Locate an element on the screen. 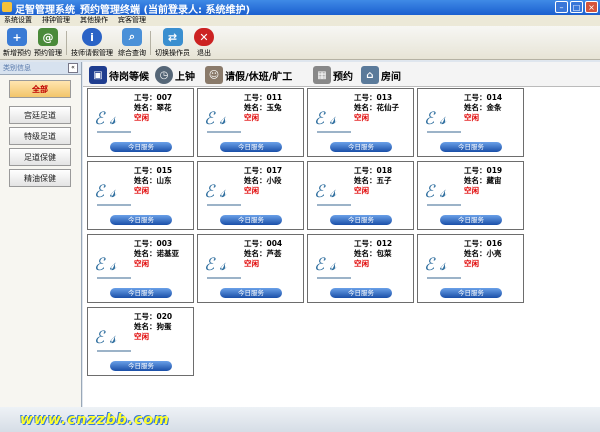 This screenshot has width=600, height=432. tab-leave: ☺ 请假/休班/旷工 is located at coordinates (248, 75).